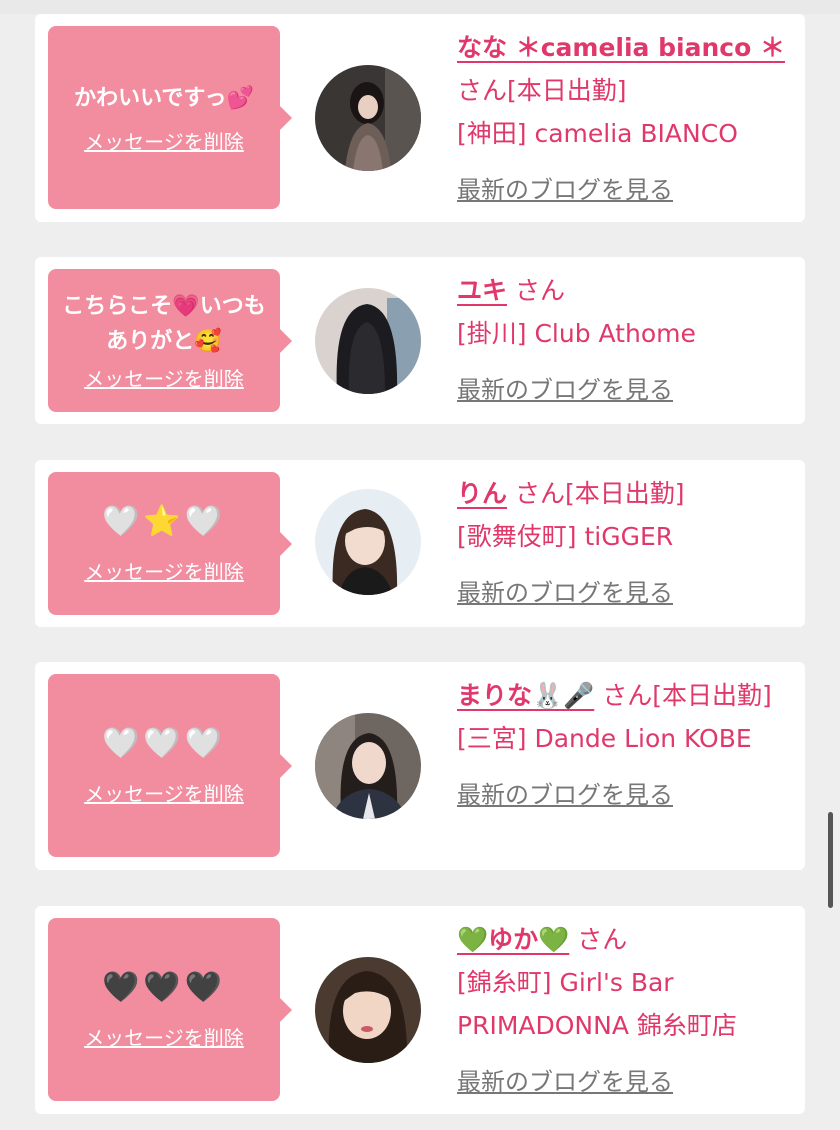 The image size is (840, 1130). Describe the element at coordinates (482, 493) in the screenshot. I see `cast-name-link: りん` at that location.